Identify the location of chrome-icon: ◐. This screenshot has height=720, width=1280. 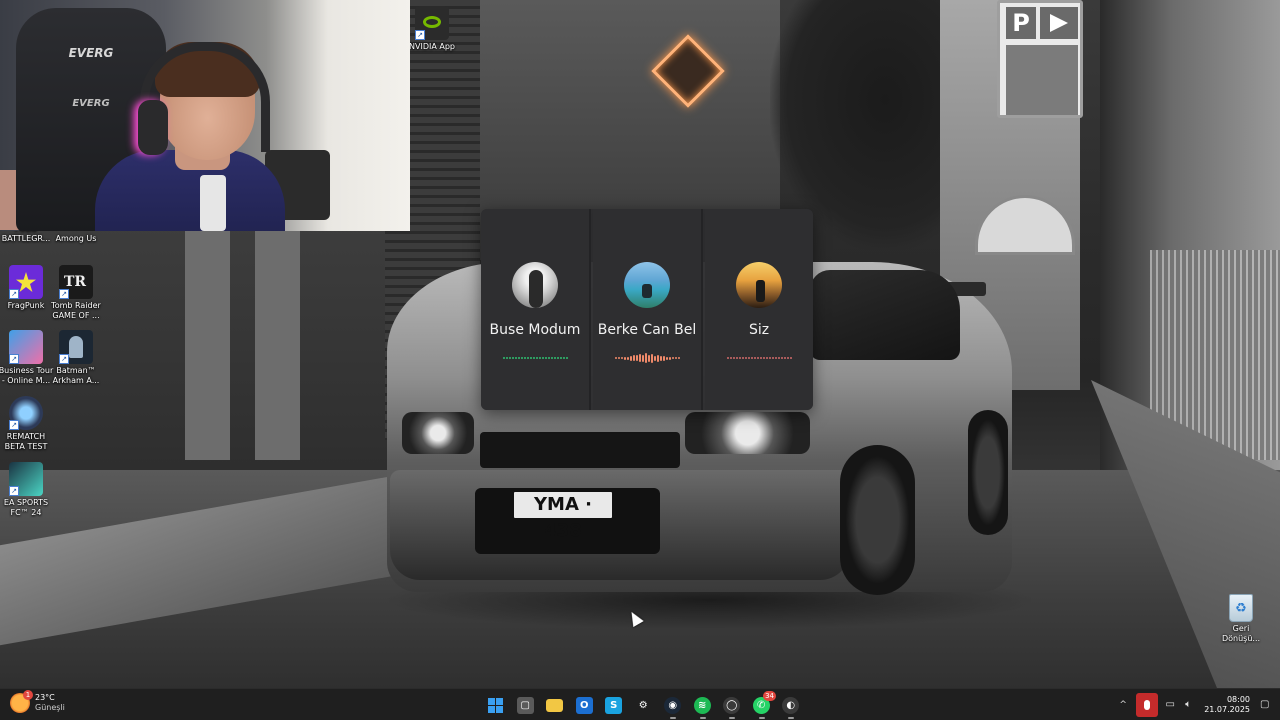
(791, 705).